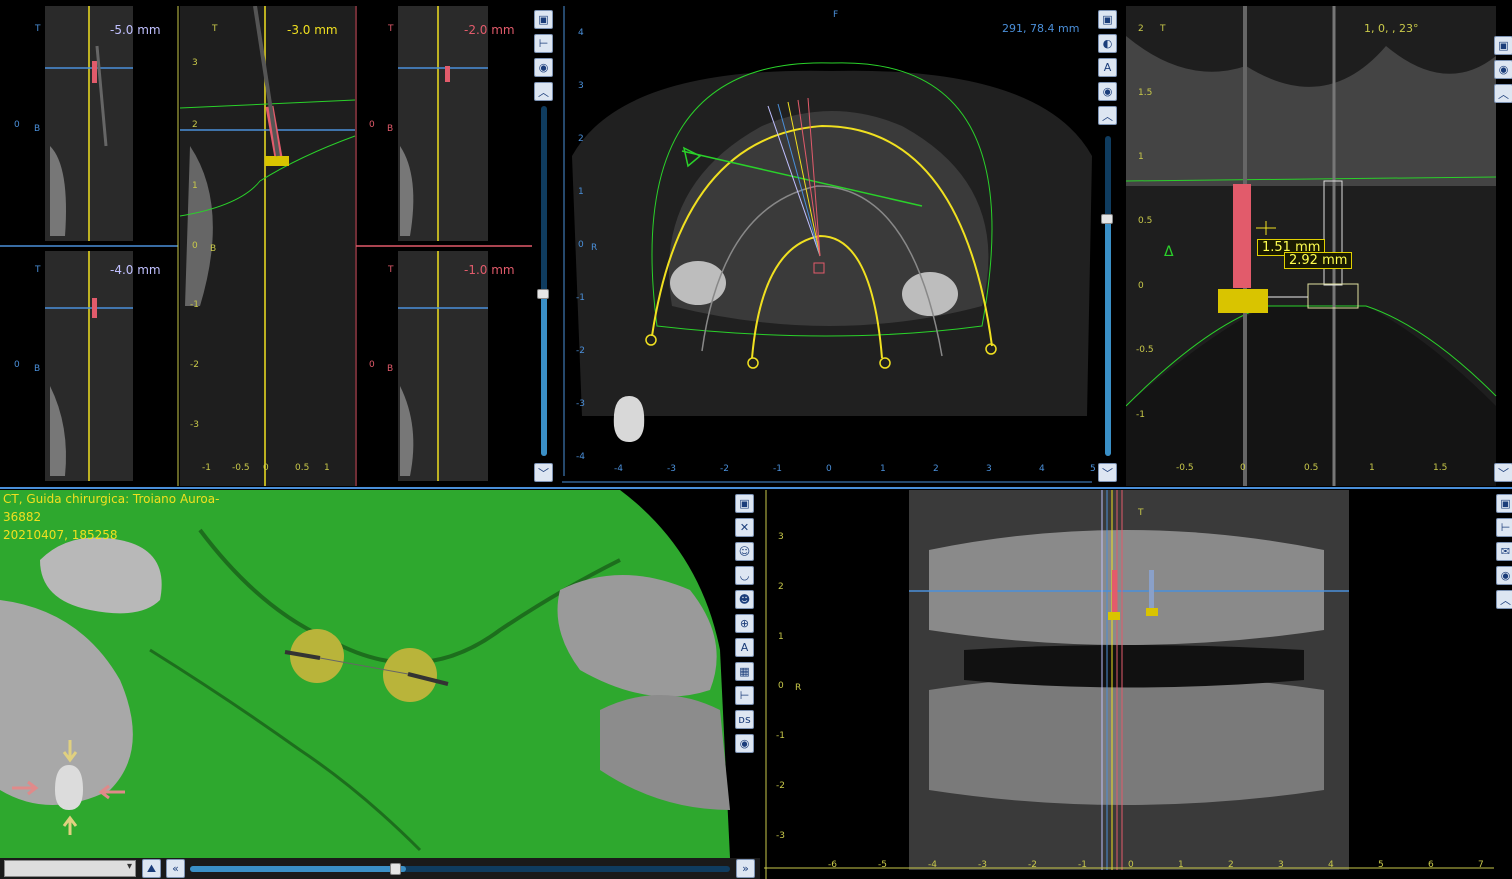 Image resolution: width=1512 pixels, height=879 pixels. Describe the element at coordinates (175, 868) in the screenshot. I see `chevron-left-icon: «` at that location.